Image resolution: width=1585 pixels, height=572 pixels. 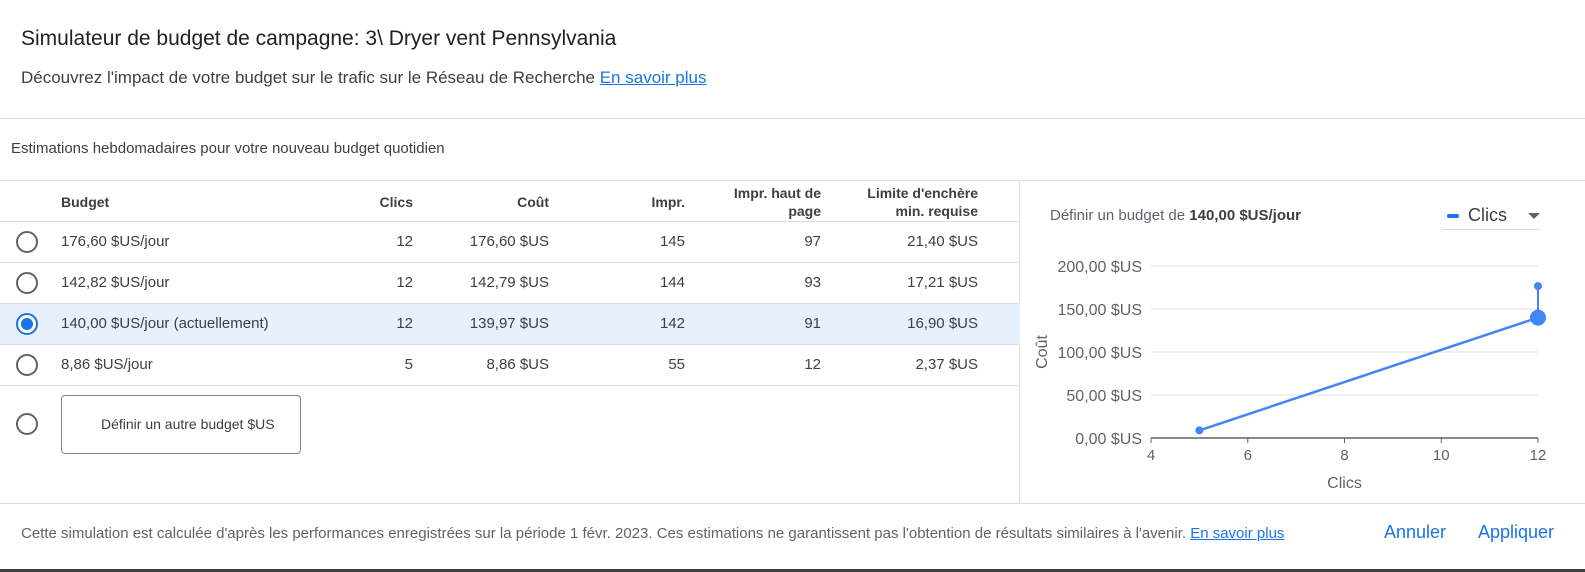 I want to click on x-tick-label: 12, so click(x=1538, y=455).